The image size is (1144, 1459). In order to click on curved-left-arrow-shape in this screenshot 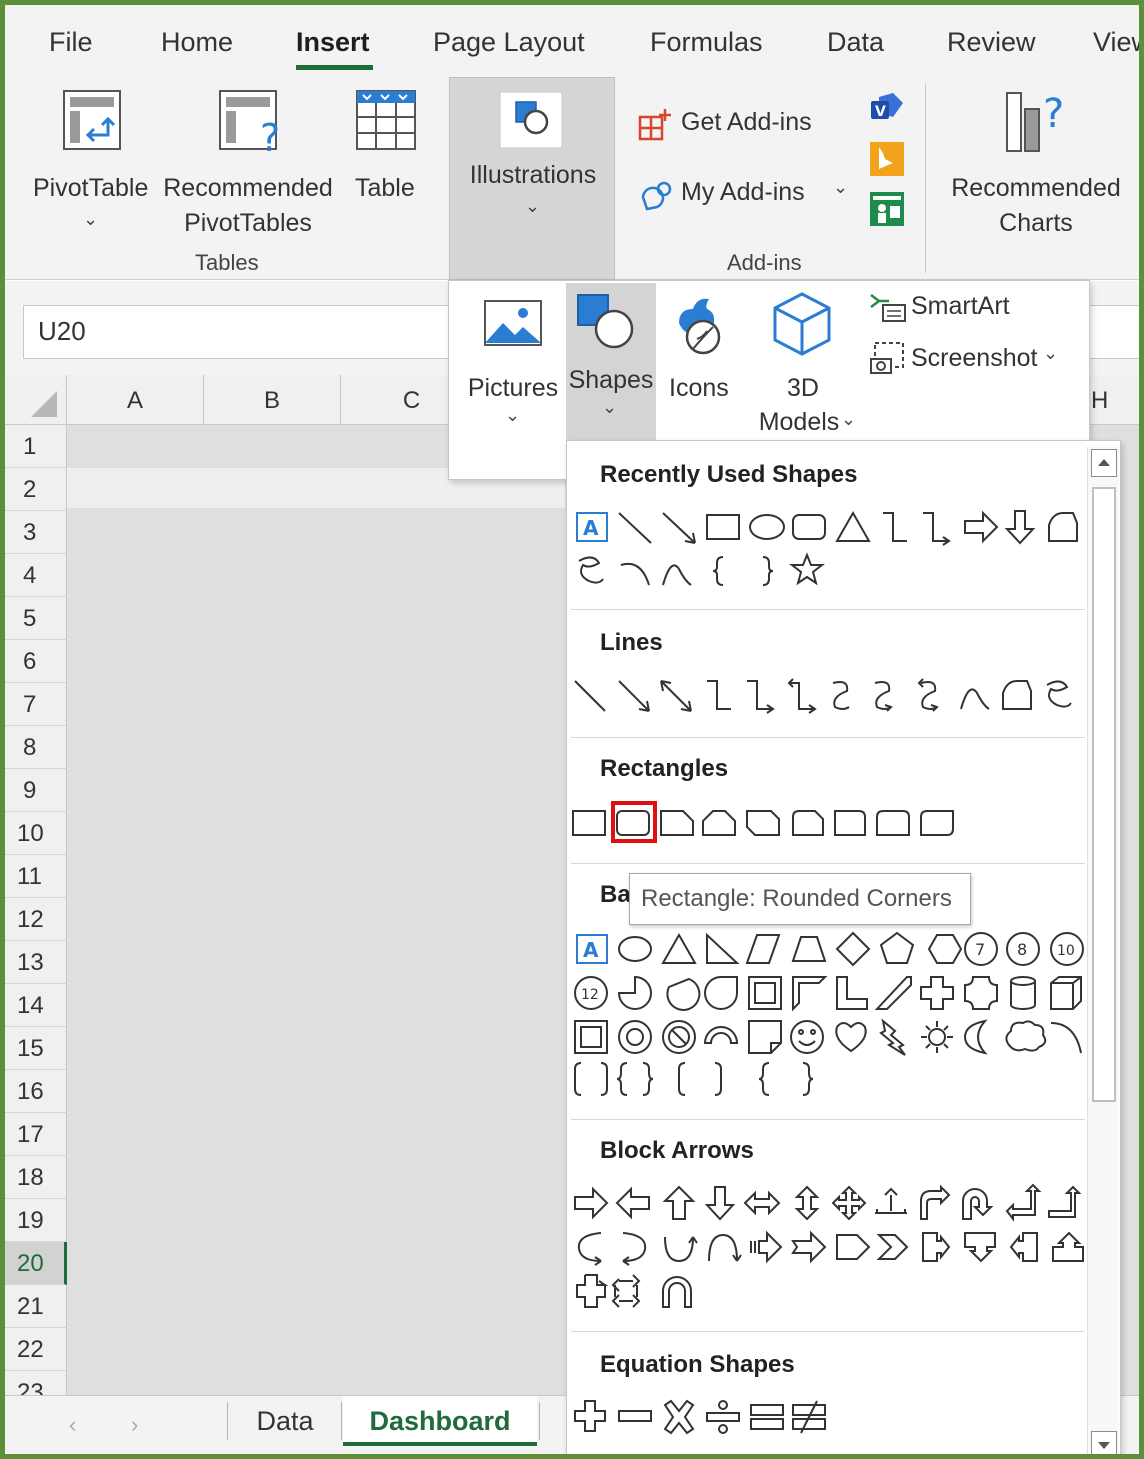, I will do `click(634, 1249)`.